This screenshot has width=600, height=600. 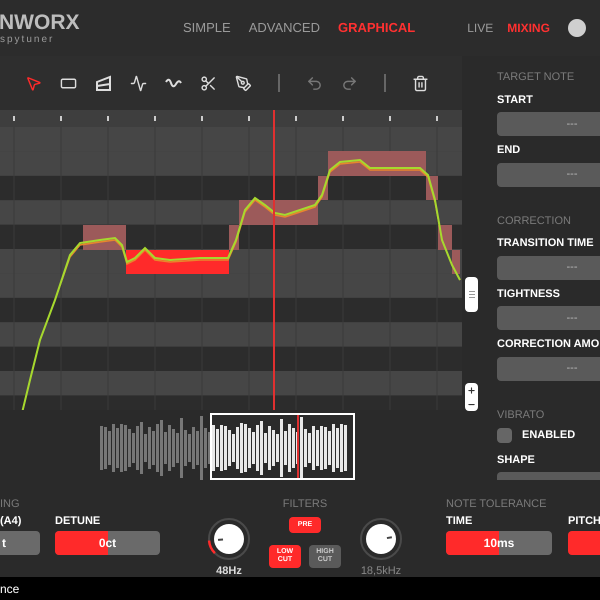 I want to click on field-label: CORRECTION AMO, so click(x=548, y=344).